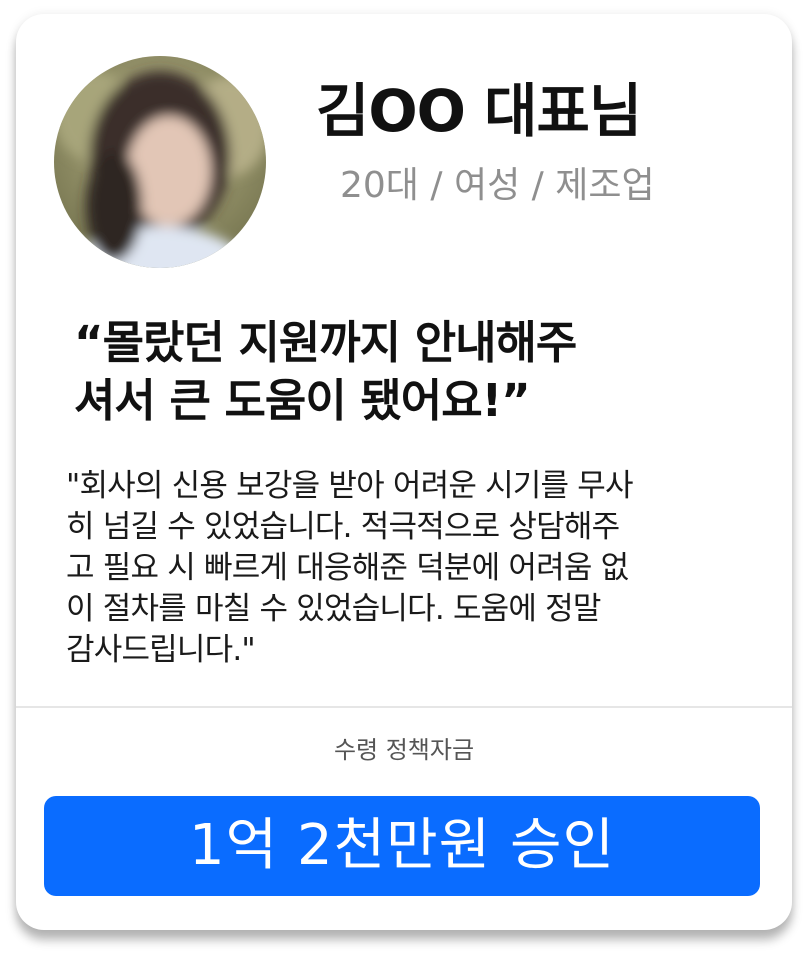  I want to click on divider, so click(404, 707).